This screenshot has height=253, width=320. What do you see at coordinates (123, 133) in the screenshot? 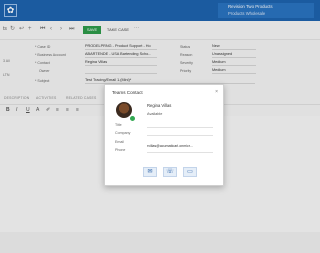
I see `company-label: Company` at bounding box center [123, 133].